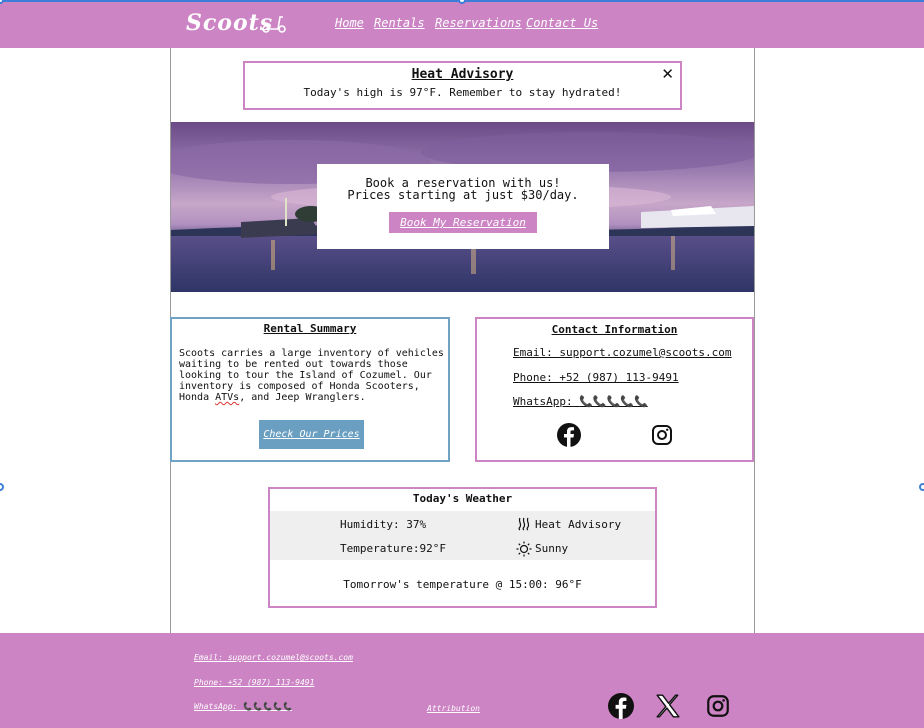  I want to click on nav-rentals: Rentals, so click(399, 23).